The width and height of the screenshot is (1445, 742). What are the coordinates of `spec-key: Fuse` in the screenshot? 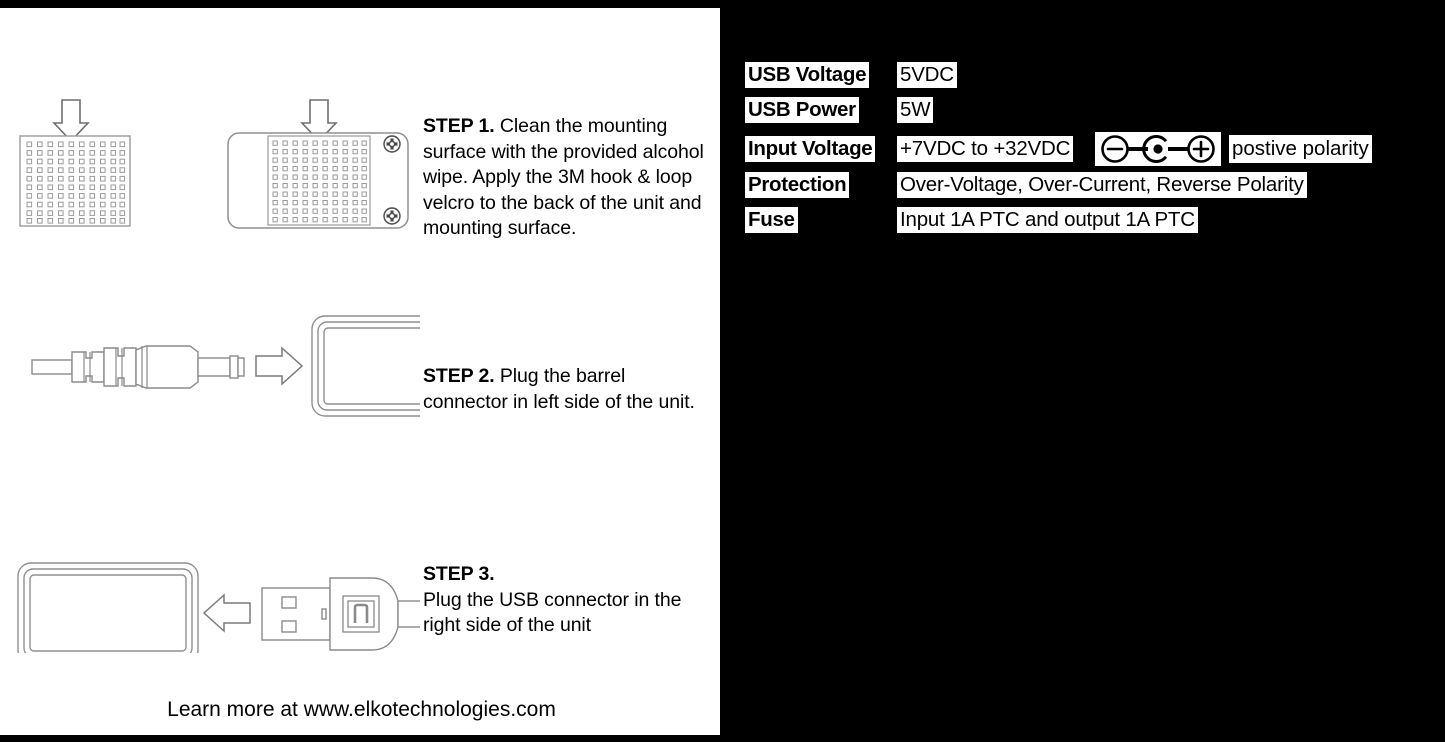 It's located at (771, 220).